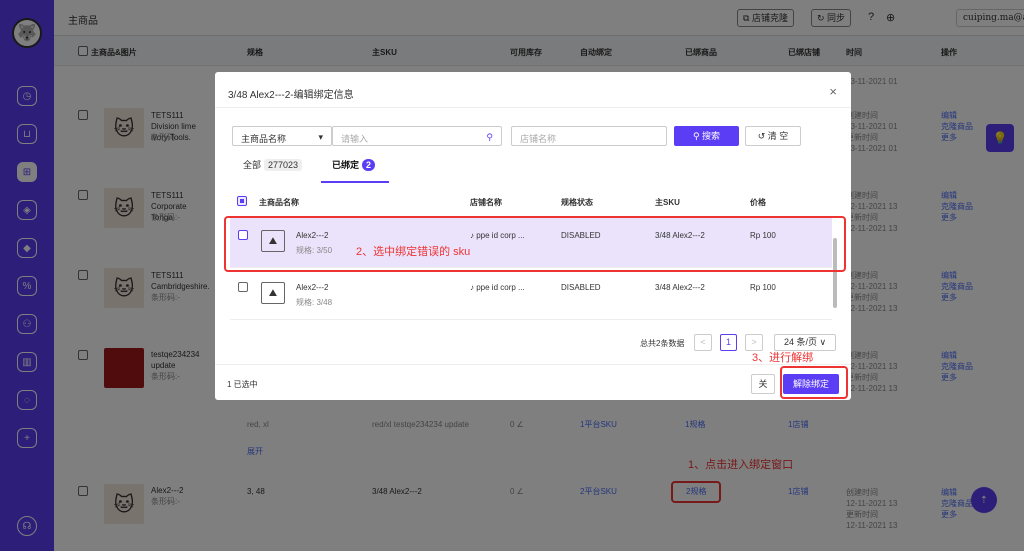 Image resolution: width=1024 pixels, height=551 pixels. Describe the element at coordinates (413, 252) in the screenshot. I see `annotation-step2: 2、选中绑定错误的 sku` at that location.